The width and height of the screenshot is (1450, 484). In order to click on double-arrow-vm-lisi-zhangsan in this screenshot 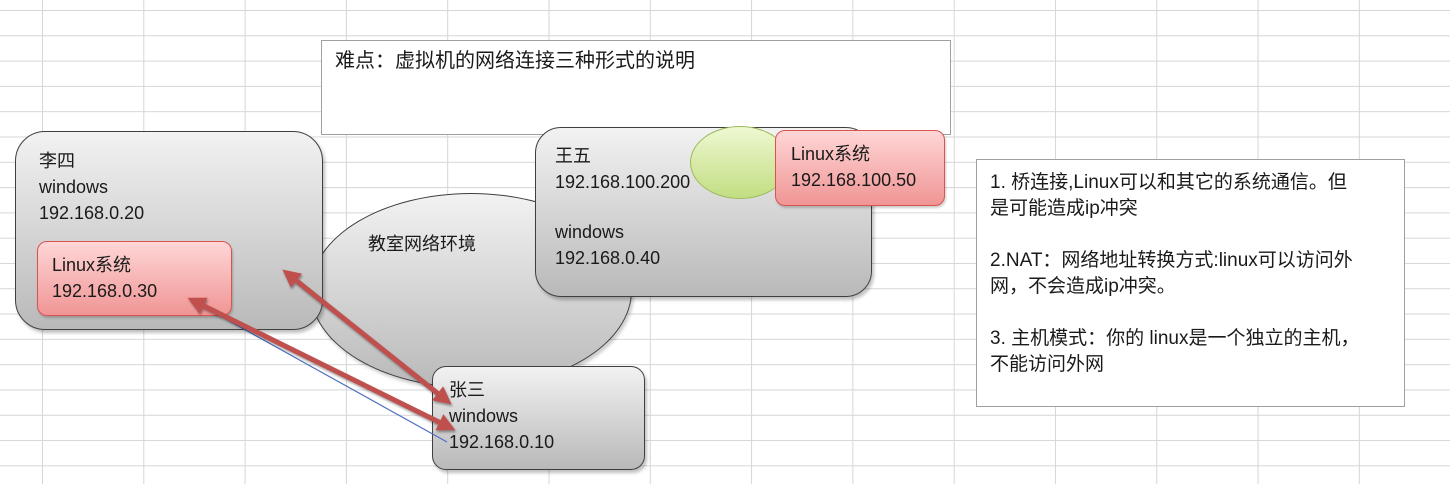, I will do `click(321, 364)`.